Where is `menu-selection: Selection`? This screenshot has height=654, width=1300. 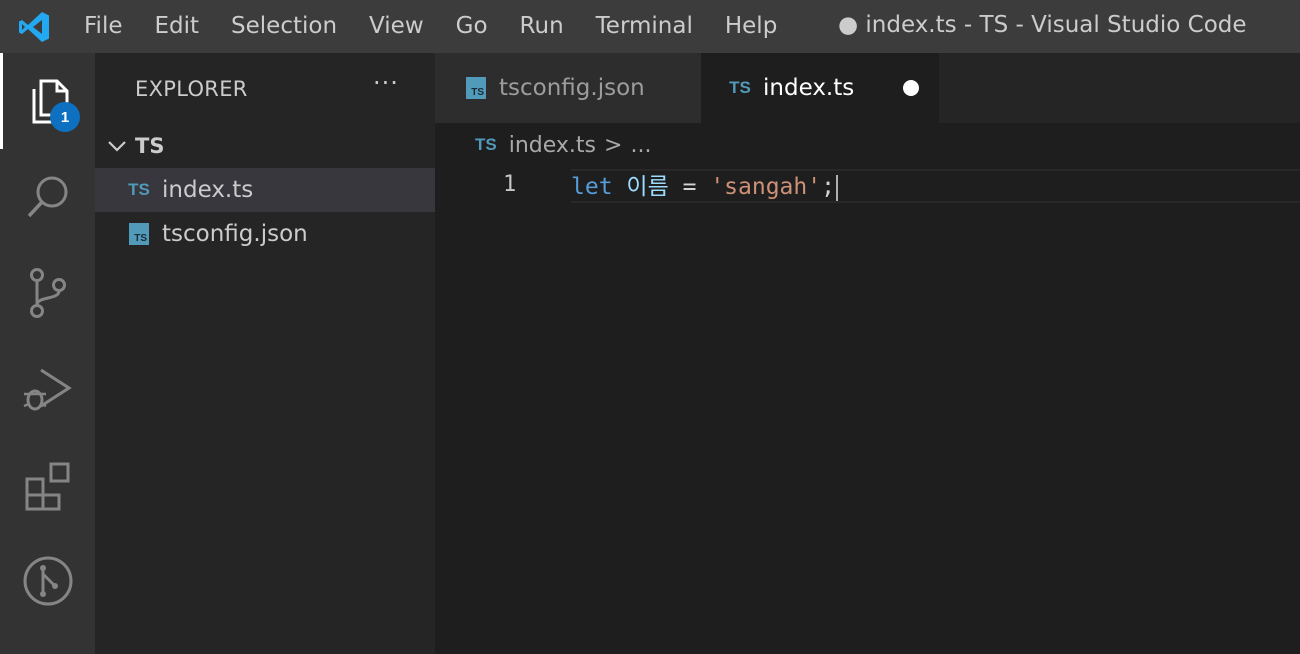 menu-selection: Selection is located at coordinates (284, 26).